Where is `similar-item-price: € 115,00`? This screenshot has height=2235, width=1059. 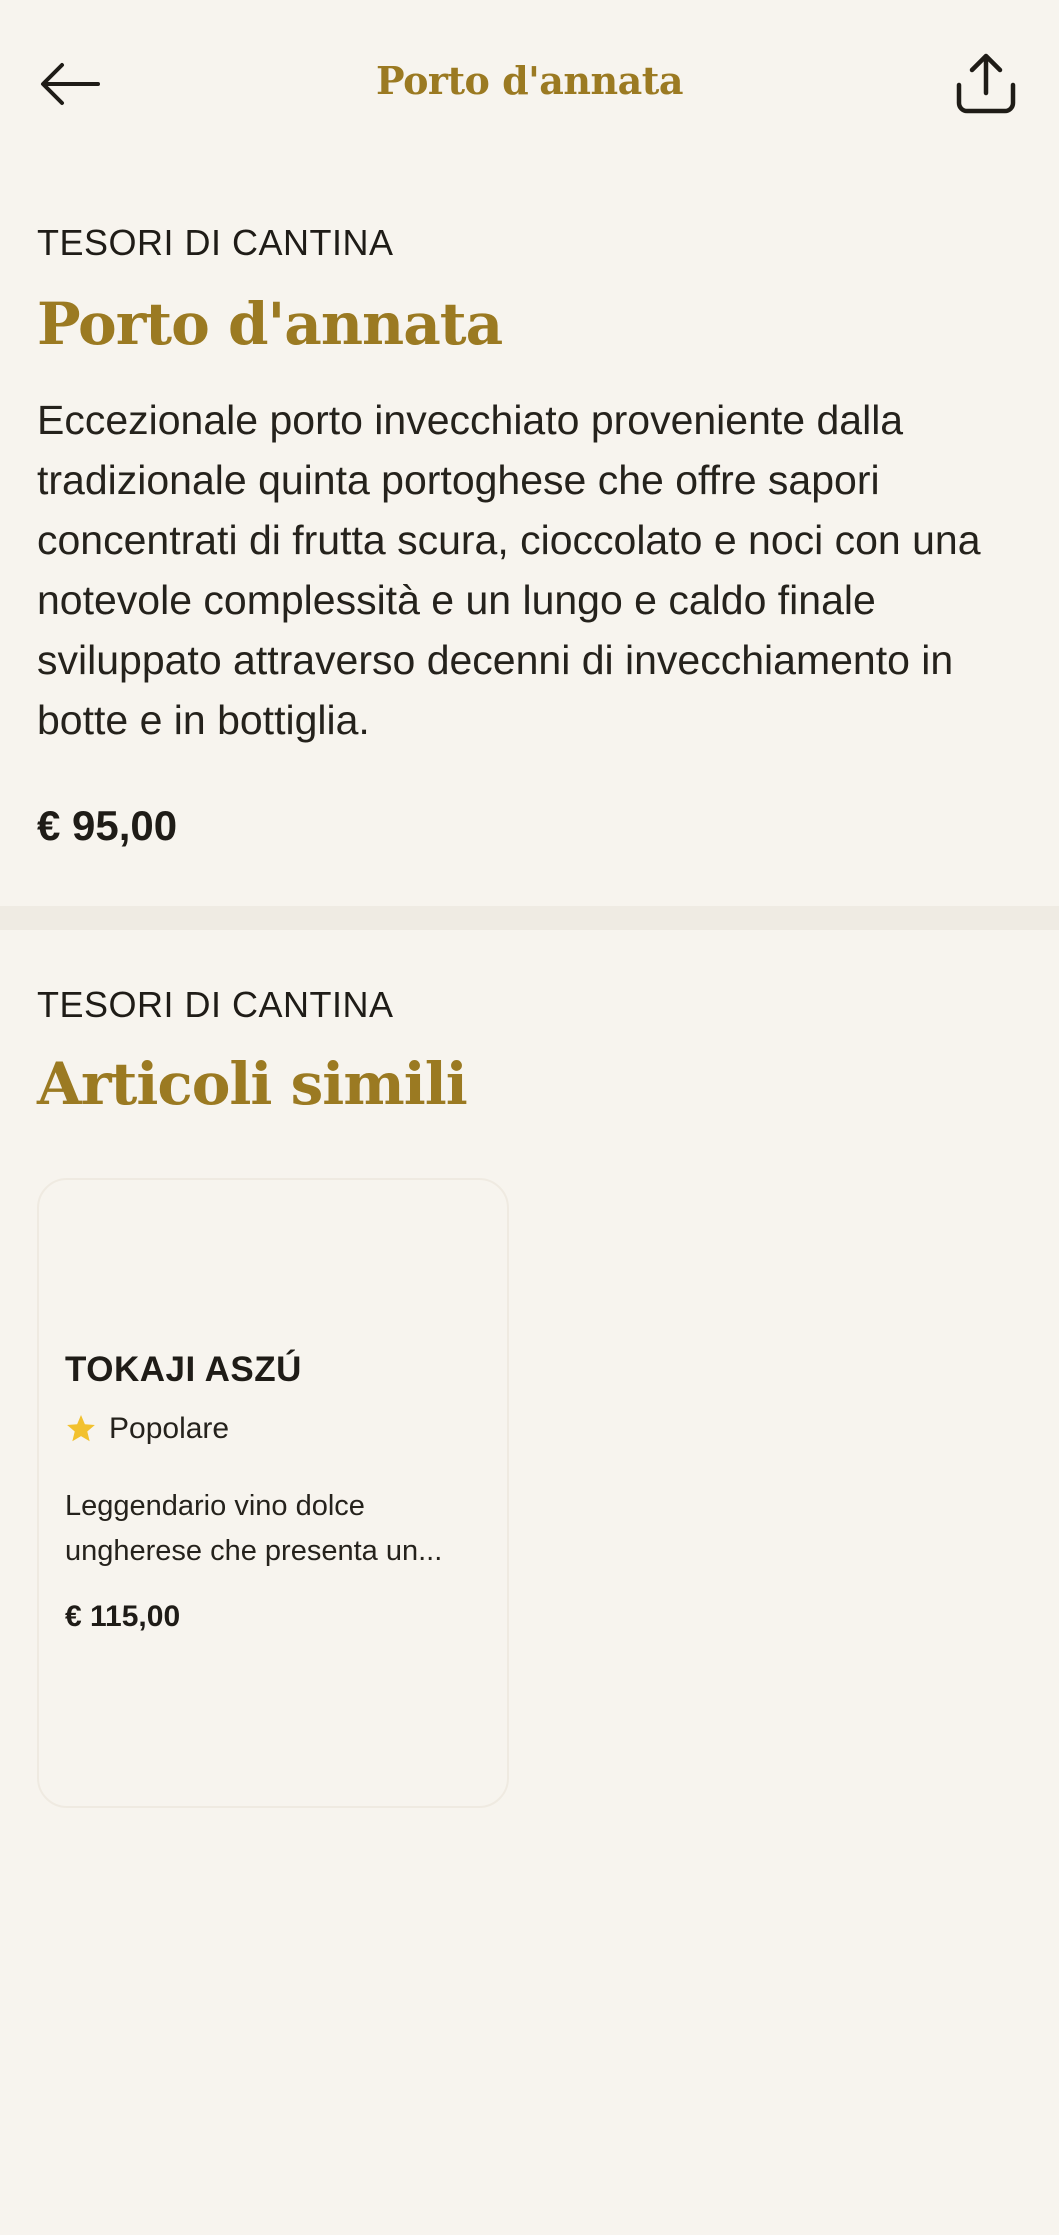
similar-item-price: € 115,00 is located at coordinates (123, 1616).